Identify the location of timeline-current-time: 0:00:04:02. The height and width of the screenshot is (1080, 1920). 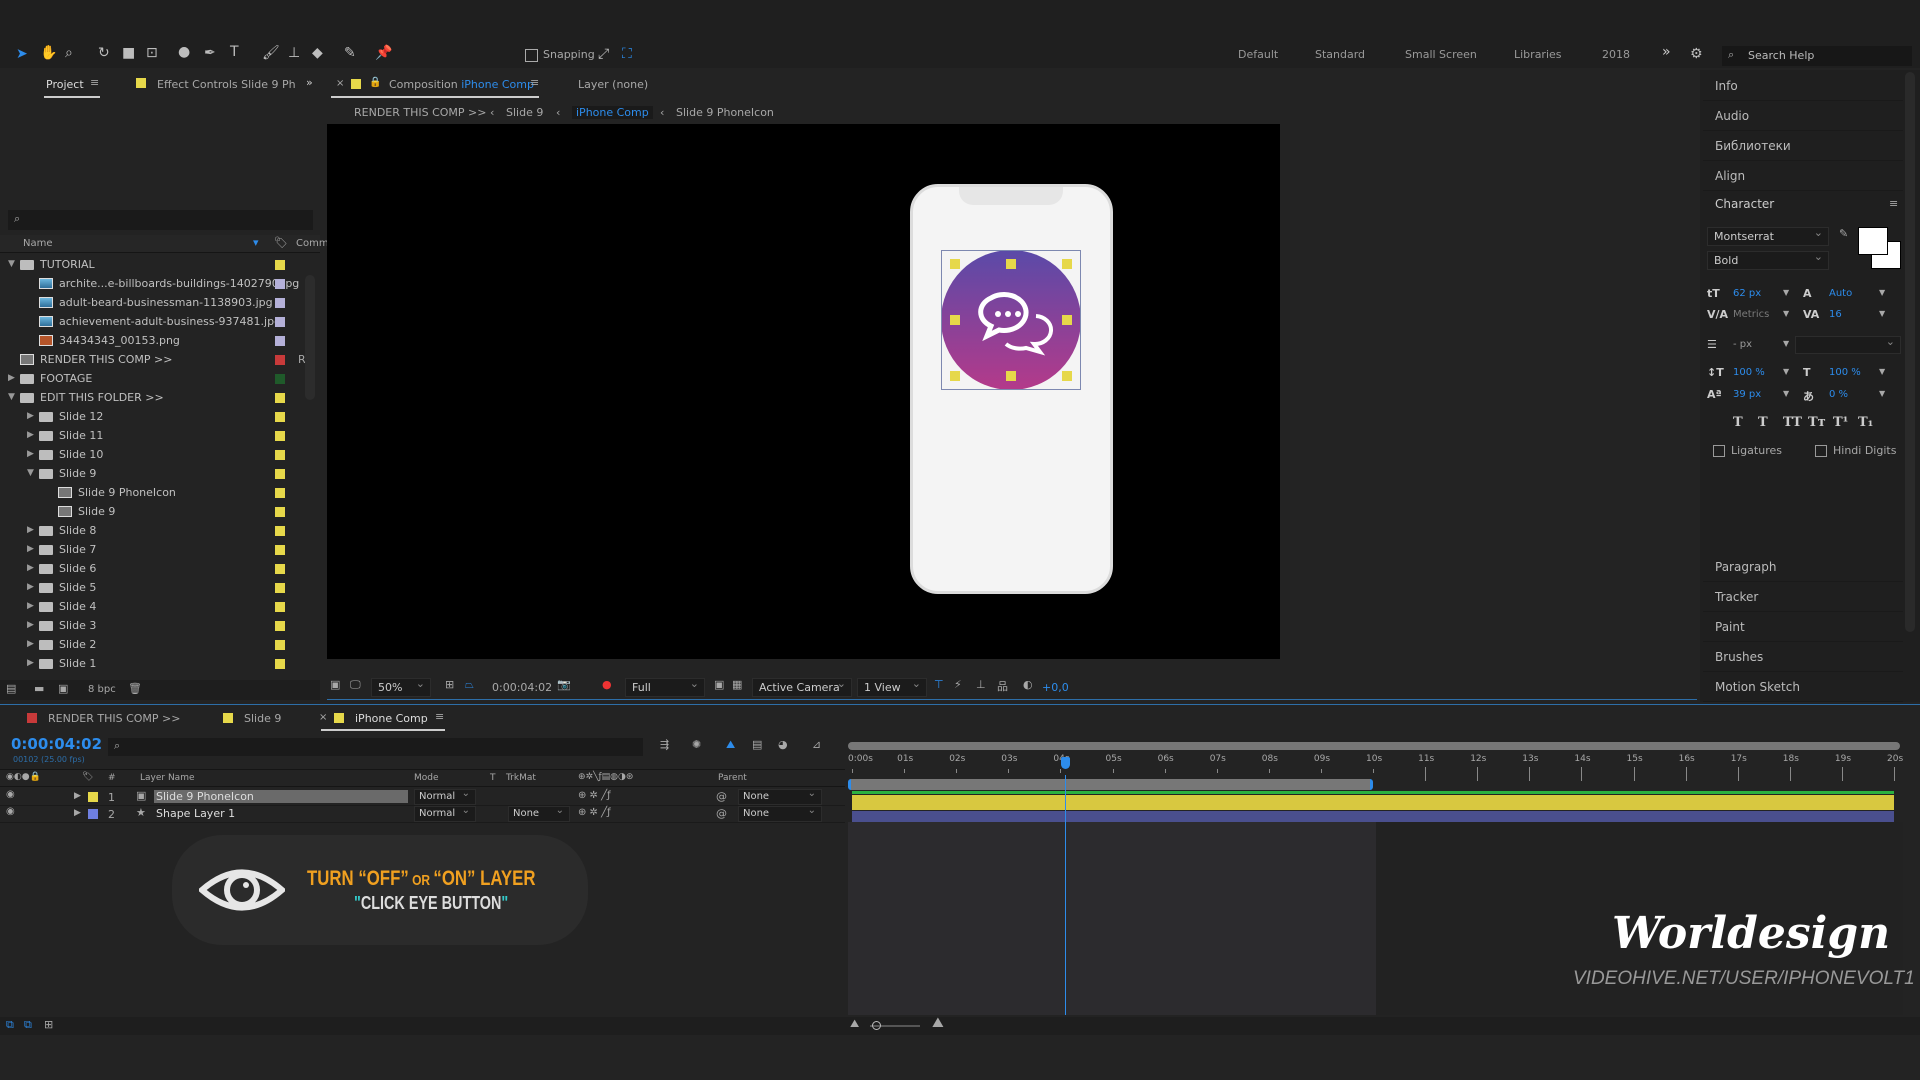
(56, 744).